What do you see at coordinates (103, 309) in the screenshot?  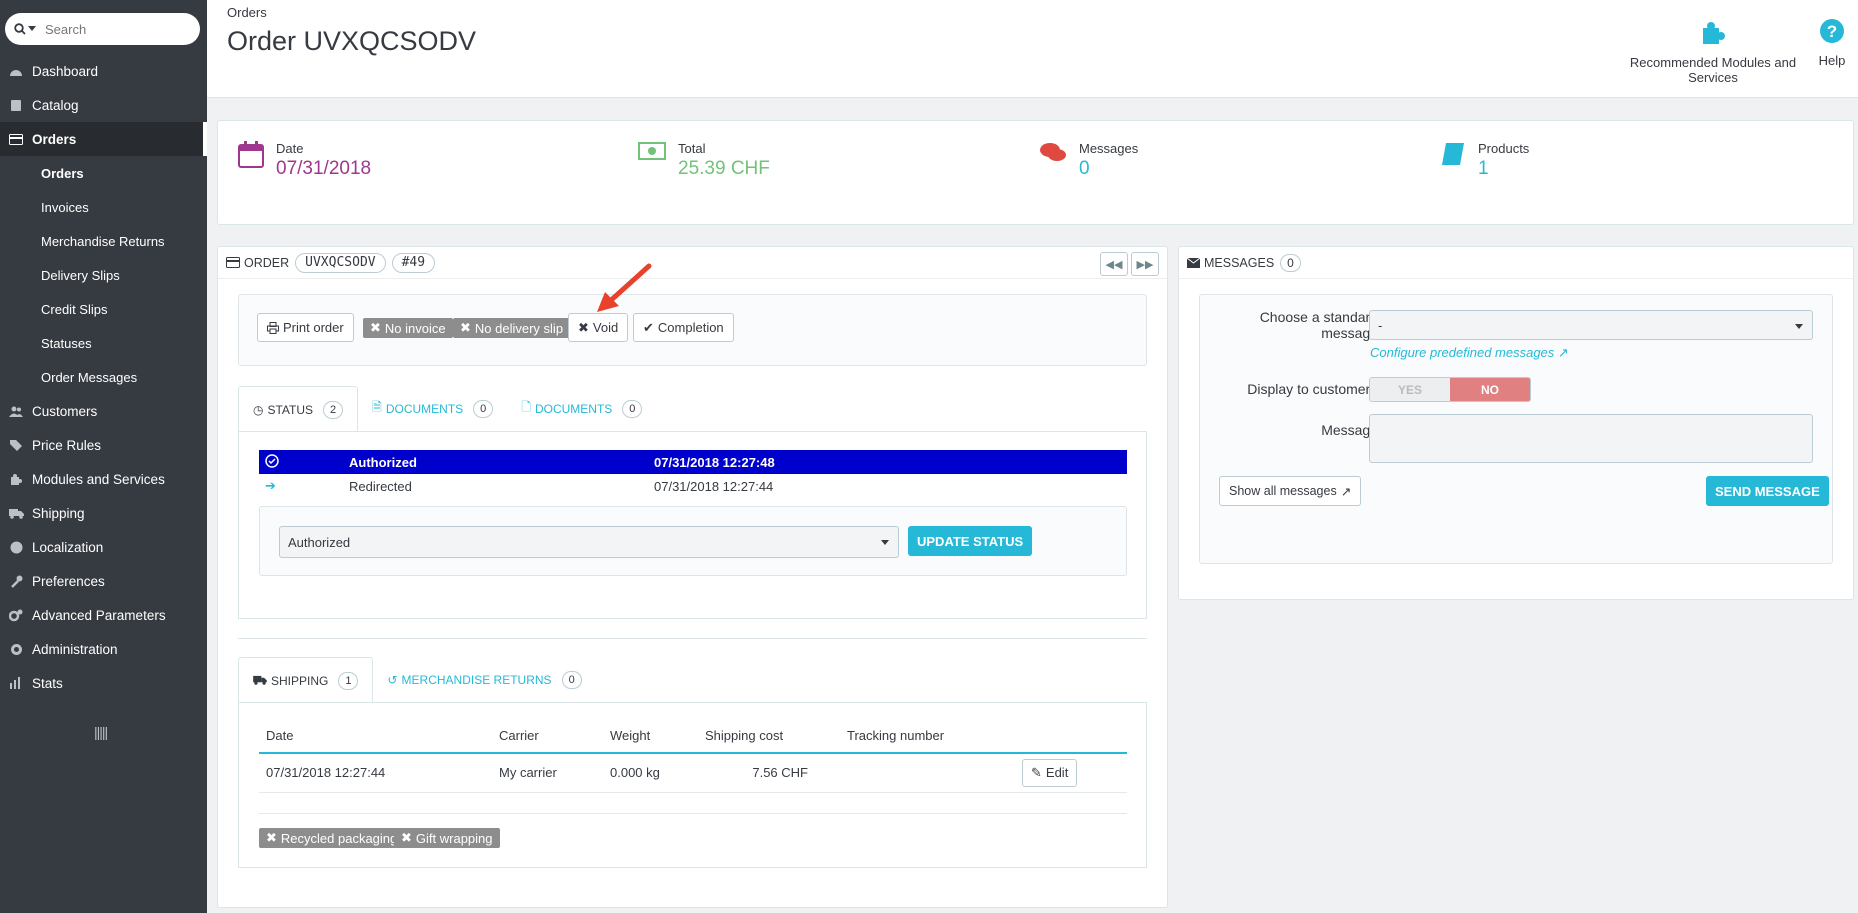 I see `sidebar-subitem-credit-slips: Credit Slips` at bounding box center [103, 309].